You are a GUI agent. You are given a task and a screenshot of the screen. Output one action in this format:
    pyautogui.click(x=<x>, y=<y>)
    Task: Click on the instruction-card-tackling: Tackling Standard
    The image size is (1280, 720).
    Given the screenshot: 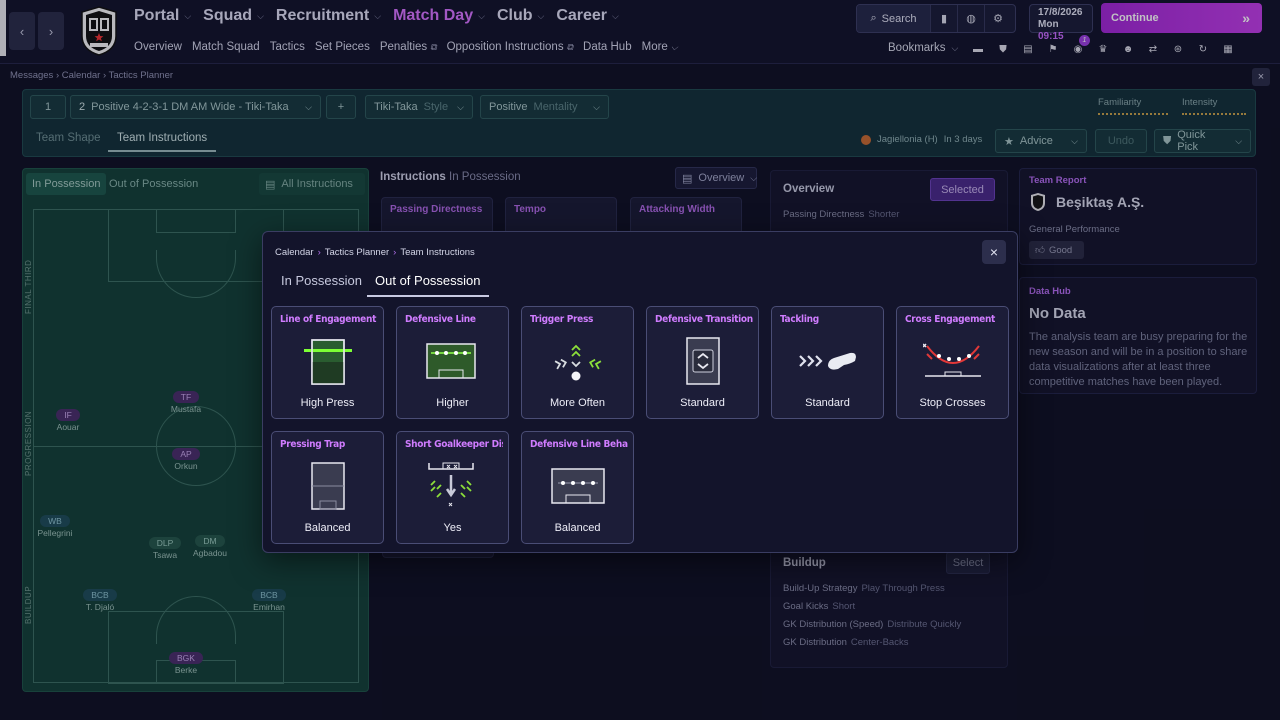 What is the action you would take?
    pyautogui.click(x=827, y=362)
    